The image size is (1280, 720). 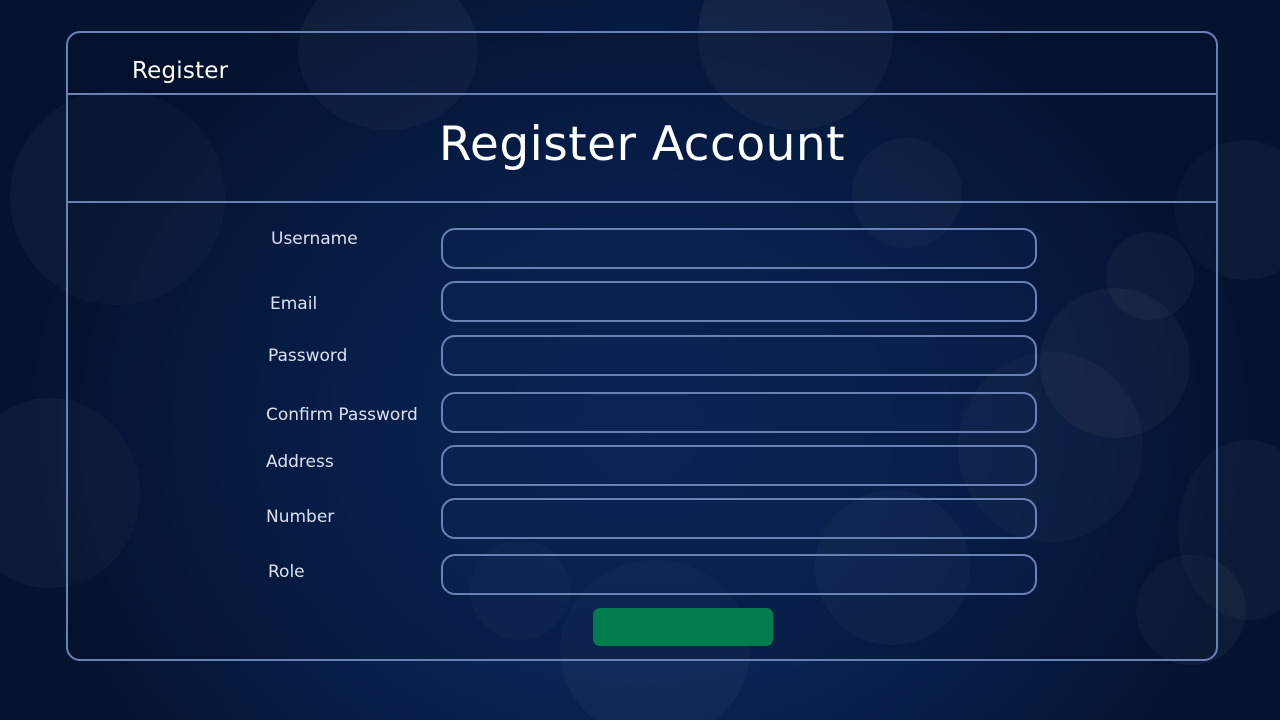 I want to click on password-input, so click(x=739, y=355).